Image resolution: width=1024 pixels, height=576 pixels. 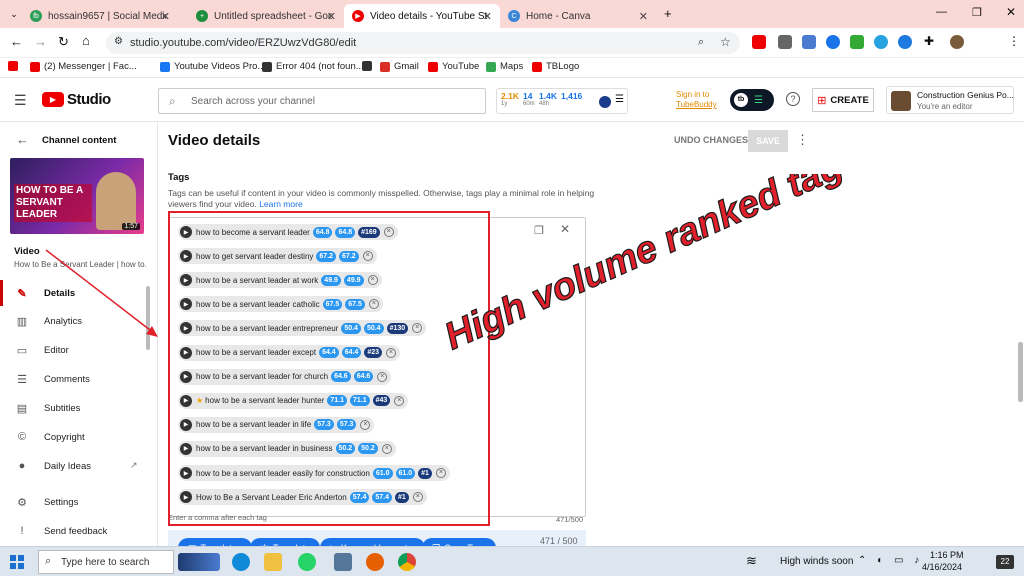 I want to click on taskbar-search-highlight-icon, so click(x=199, y=562).